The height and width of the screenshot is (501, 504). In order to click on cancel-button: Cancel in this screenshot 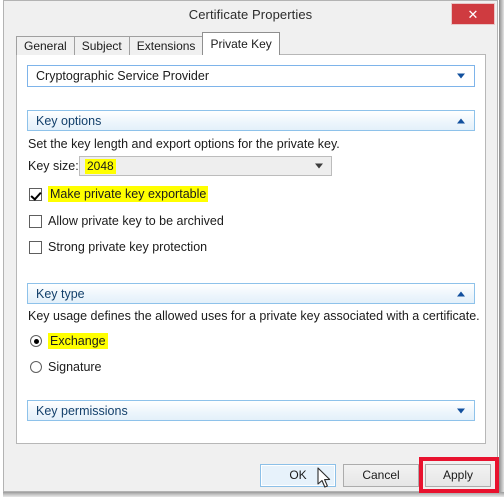, I will do `click(381, 475)`.